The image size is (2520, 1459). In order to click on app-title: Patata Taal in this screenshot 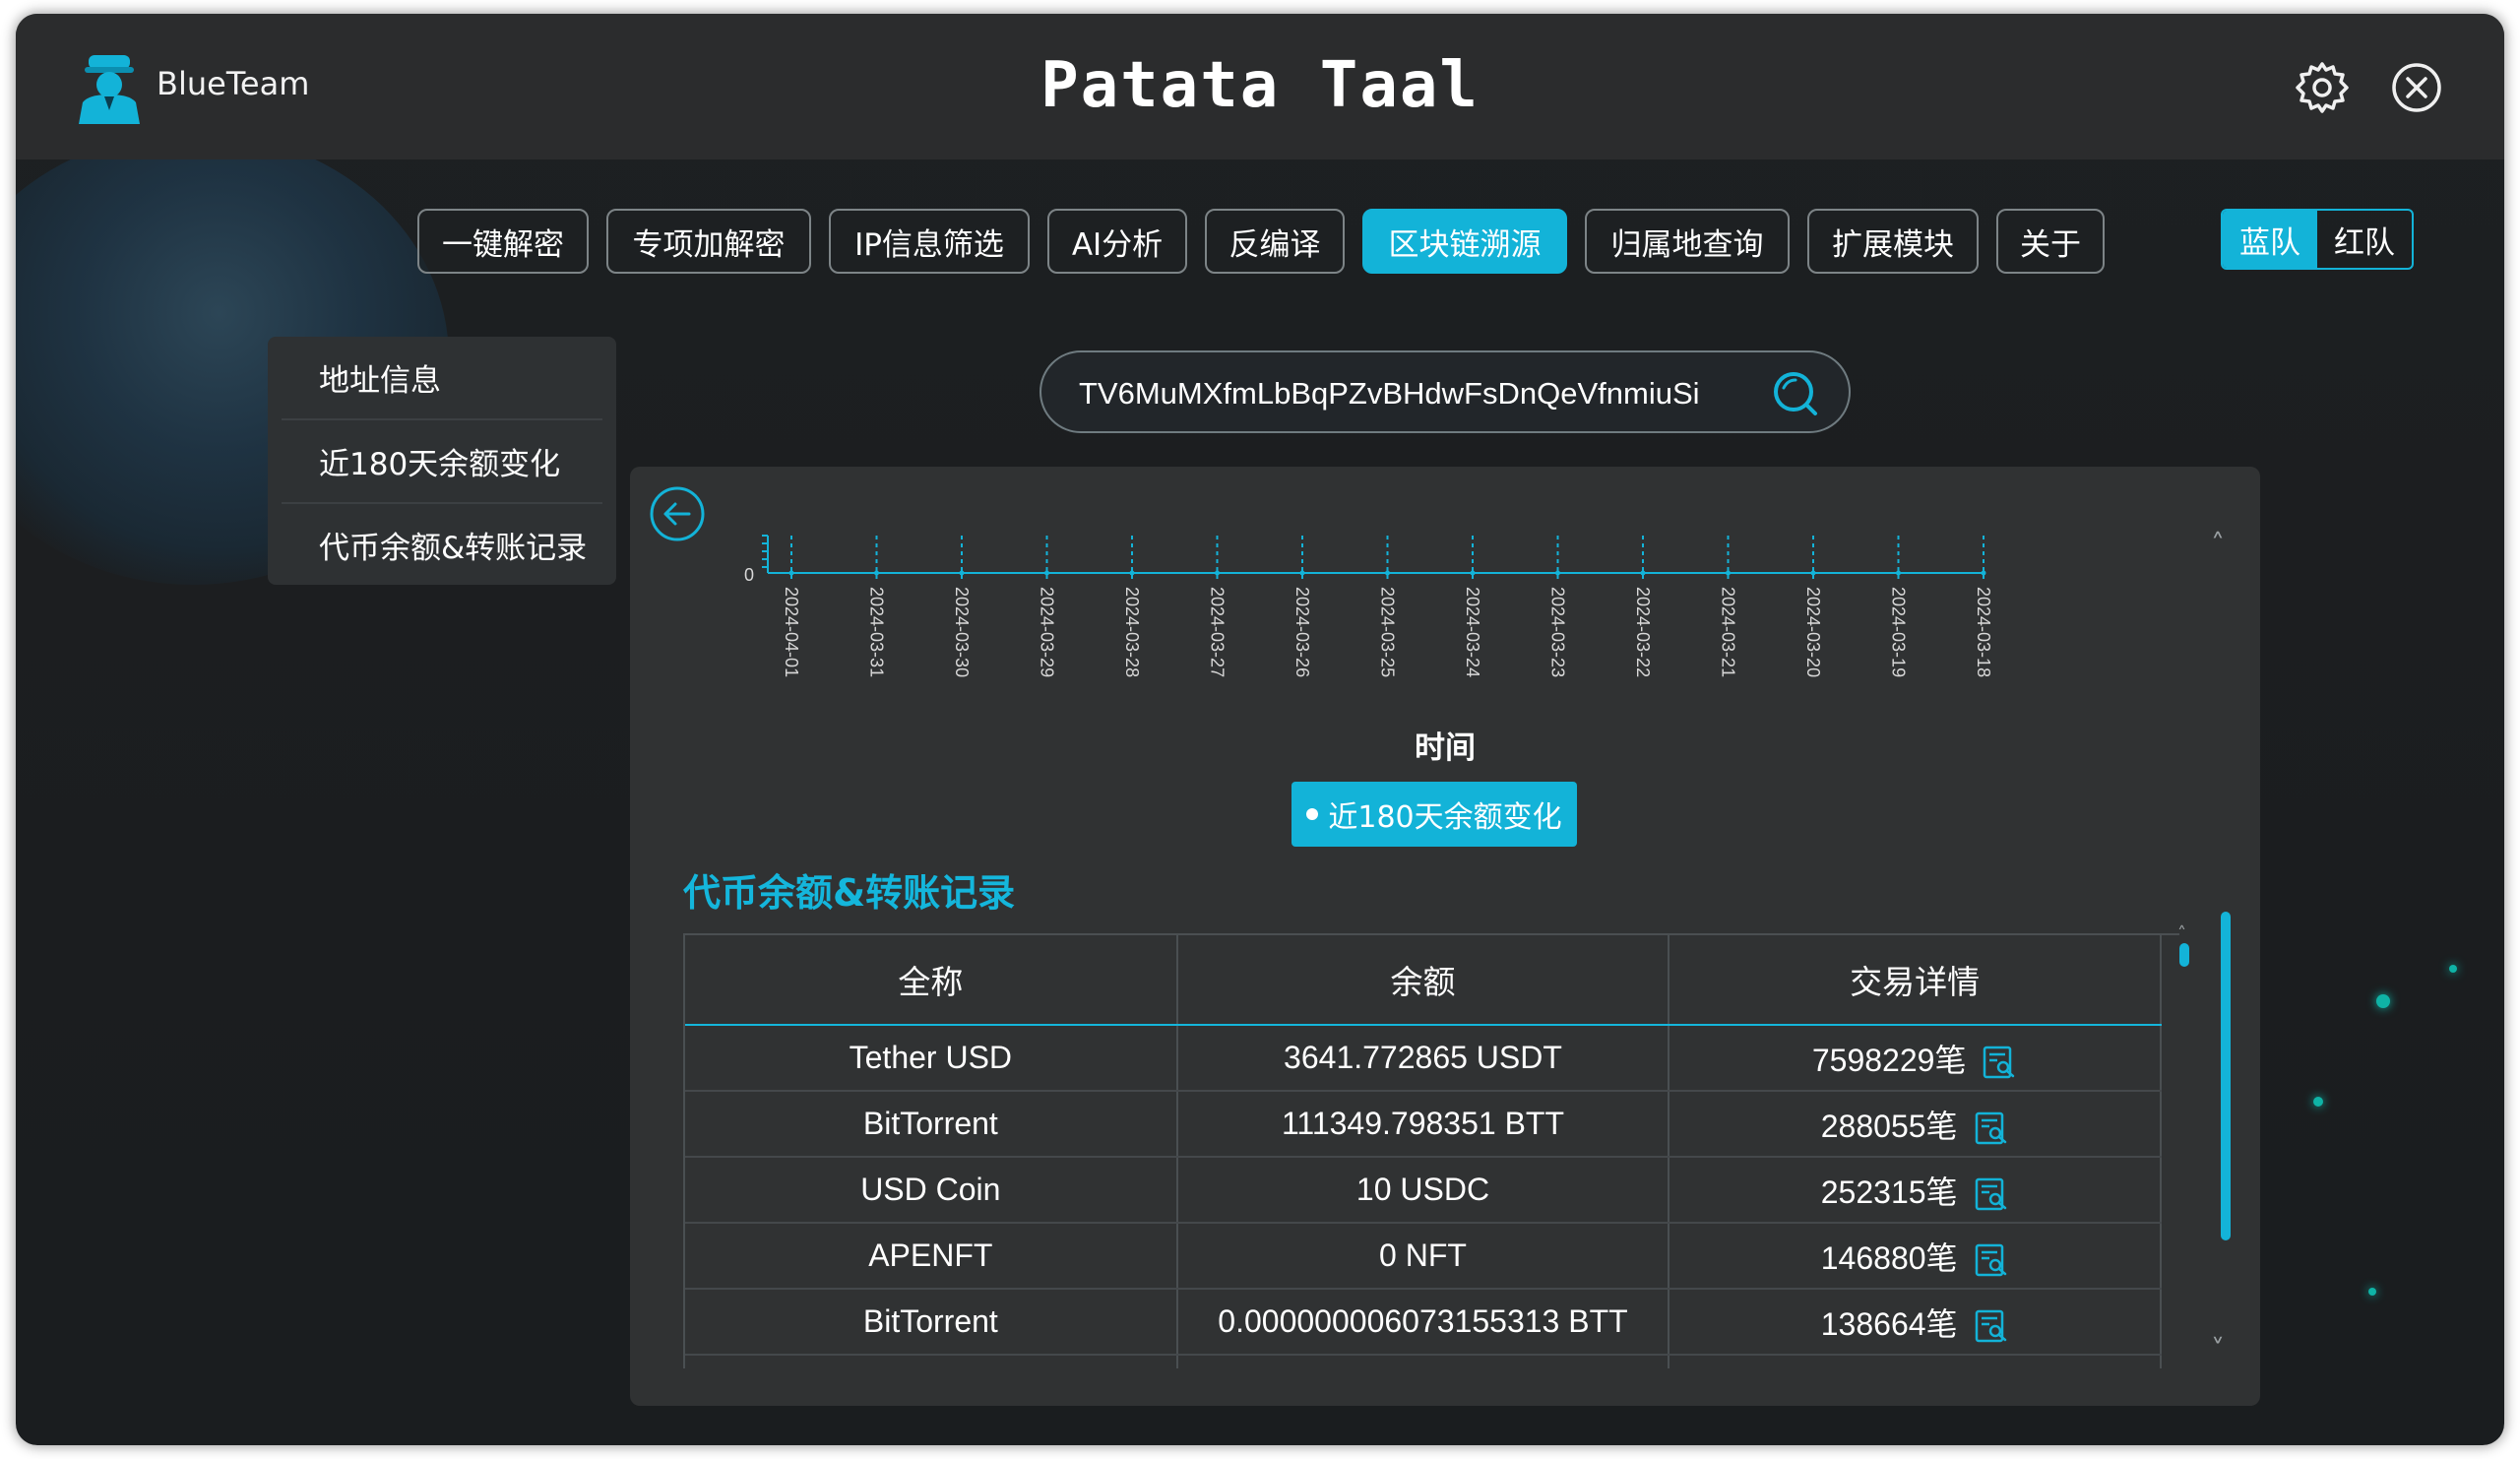, I will do `click(1260, 85)`.